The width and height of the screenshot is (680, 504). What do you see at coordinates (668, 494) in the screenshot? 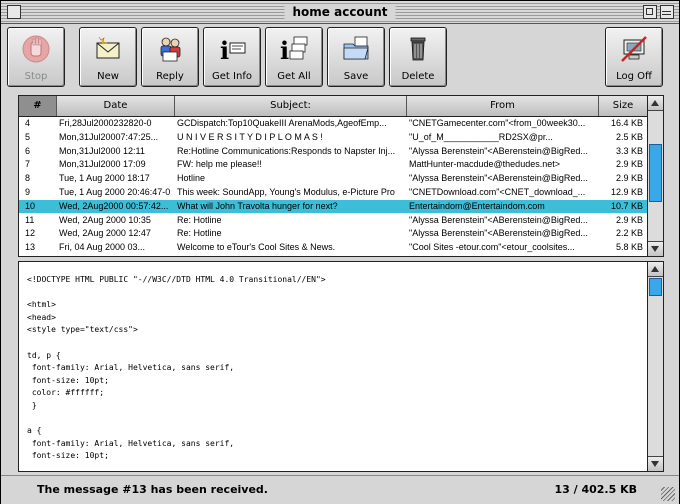
I see `resize-grip-icon` at bounding box center [668, 494].